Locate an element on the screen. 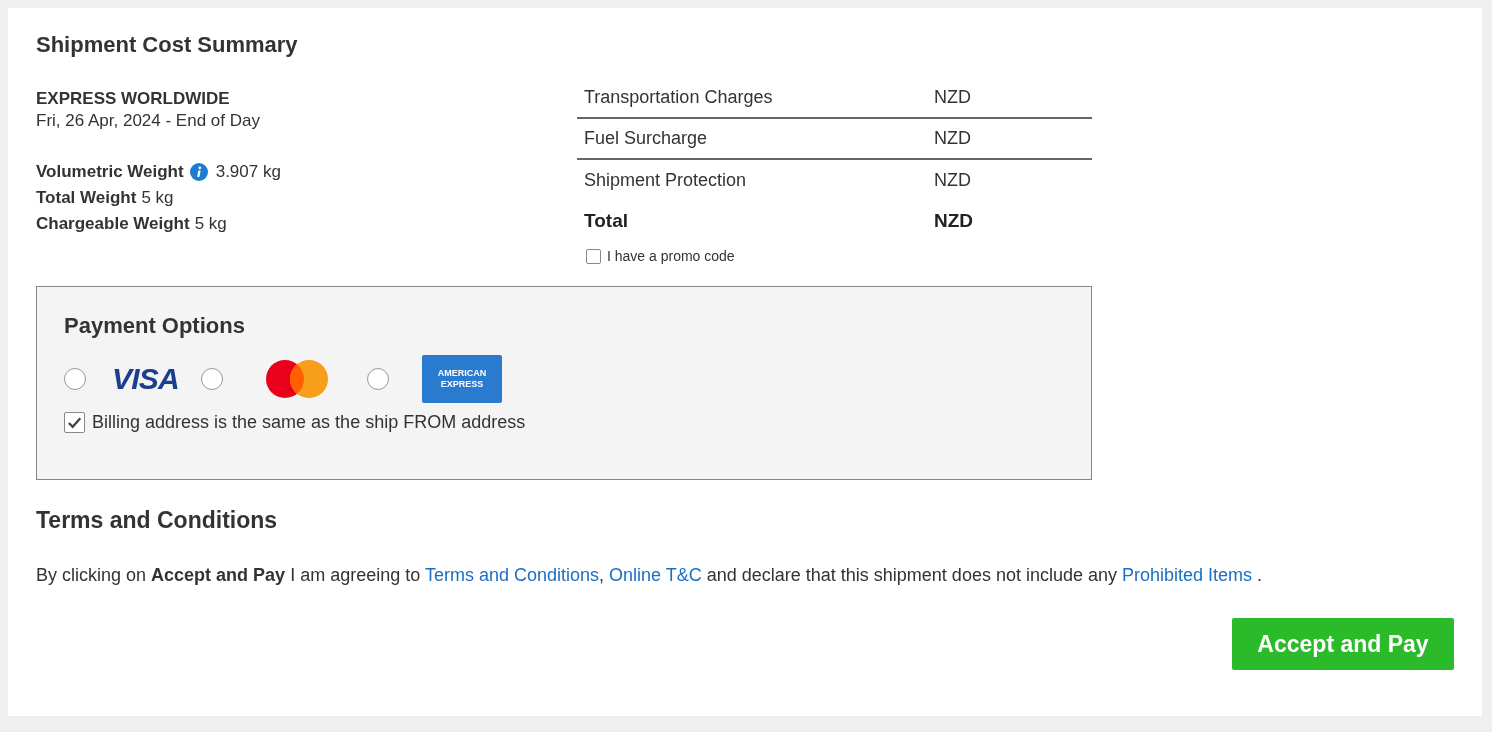 Image resolution: width=1492 pixels, height=732 pixels. terms-link: Terms and Conditions is located at coordinates (511, 575).